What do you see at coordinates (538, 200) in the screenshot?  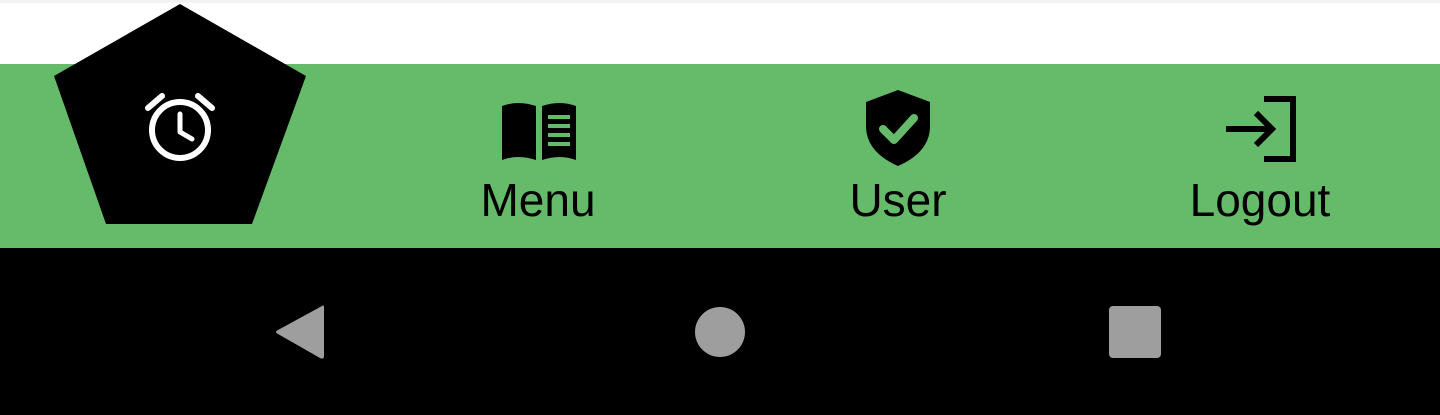 I see `nav-label-menu: Menu` at bounding box center [538, 200].